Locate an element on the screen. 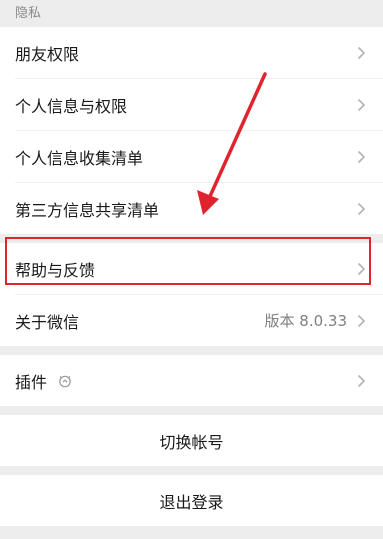 Image resolution: width=383 pixels, height=539 pixels. plugin-icon is located at coordinates (65, 381).